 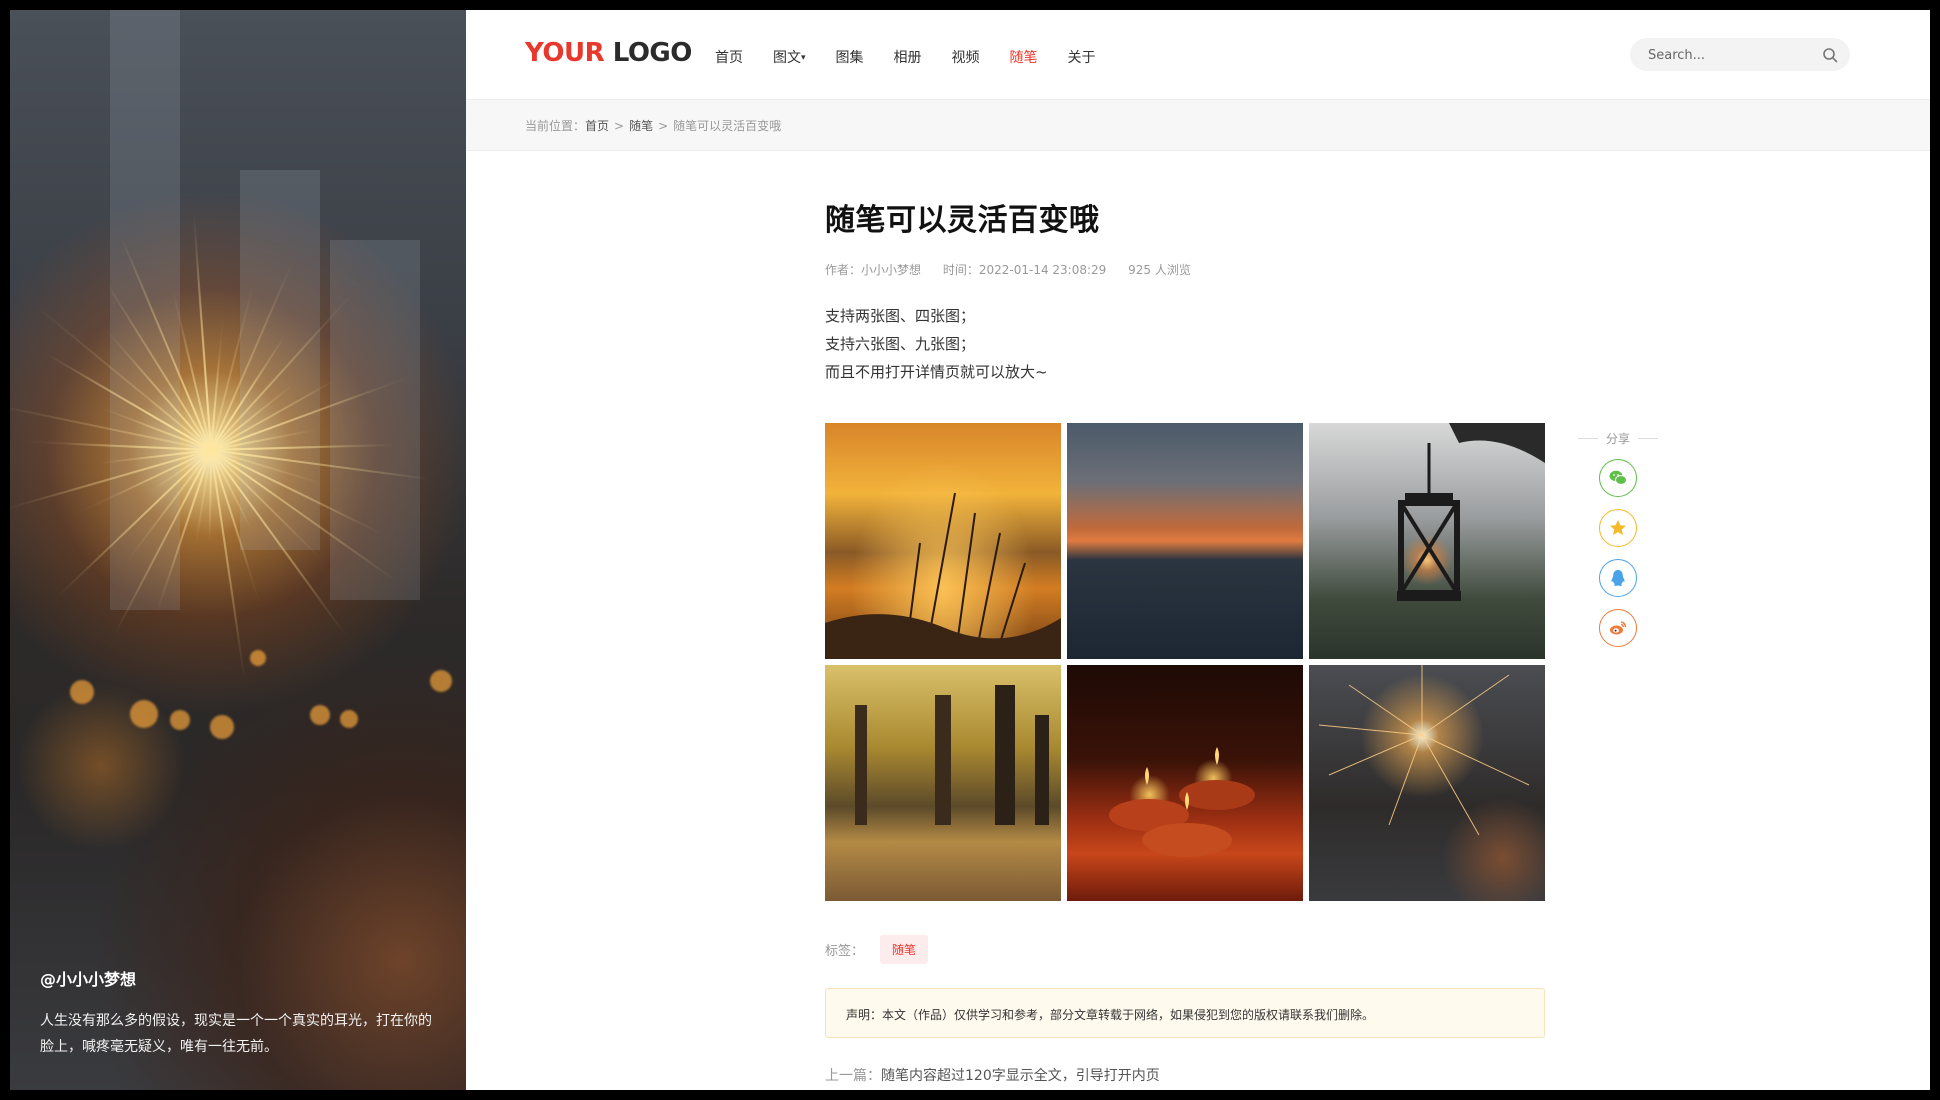 What do you see at coordinates (1185, 344) in the screenshot?
I see `article-body: 支持两张图、四张图； 支持六张图、九张图； 而且不用打开详情页就可以放大~` at bounding box center [1185, 344].